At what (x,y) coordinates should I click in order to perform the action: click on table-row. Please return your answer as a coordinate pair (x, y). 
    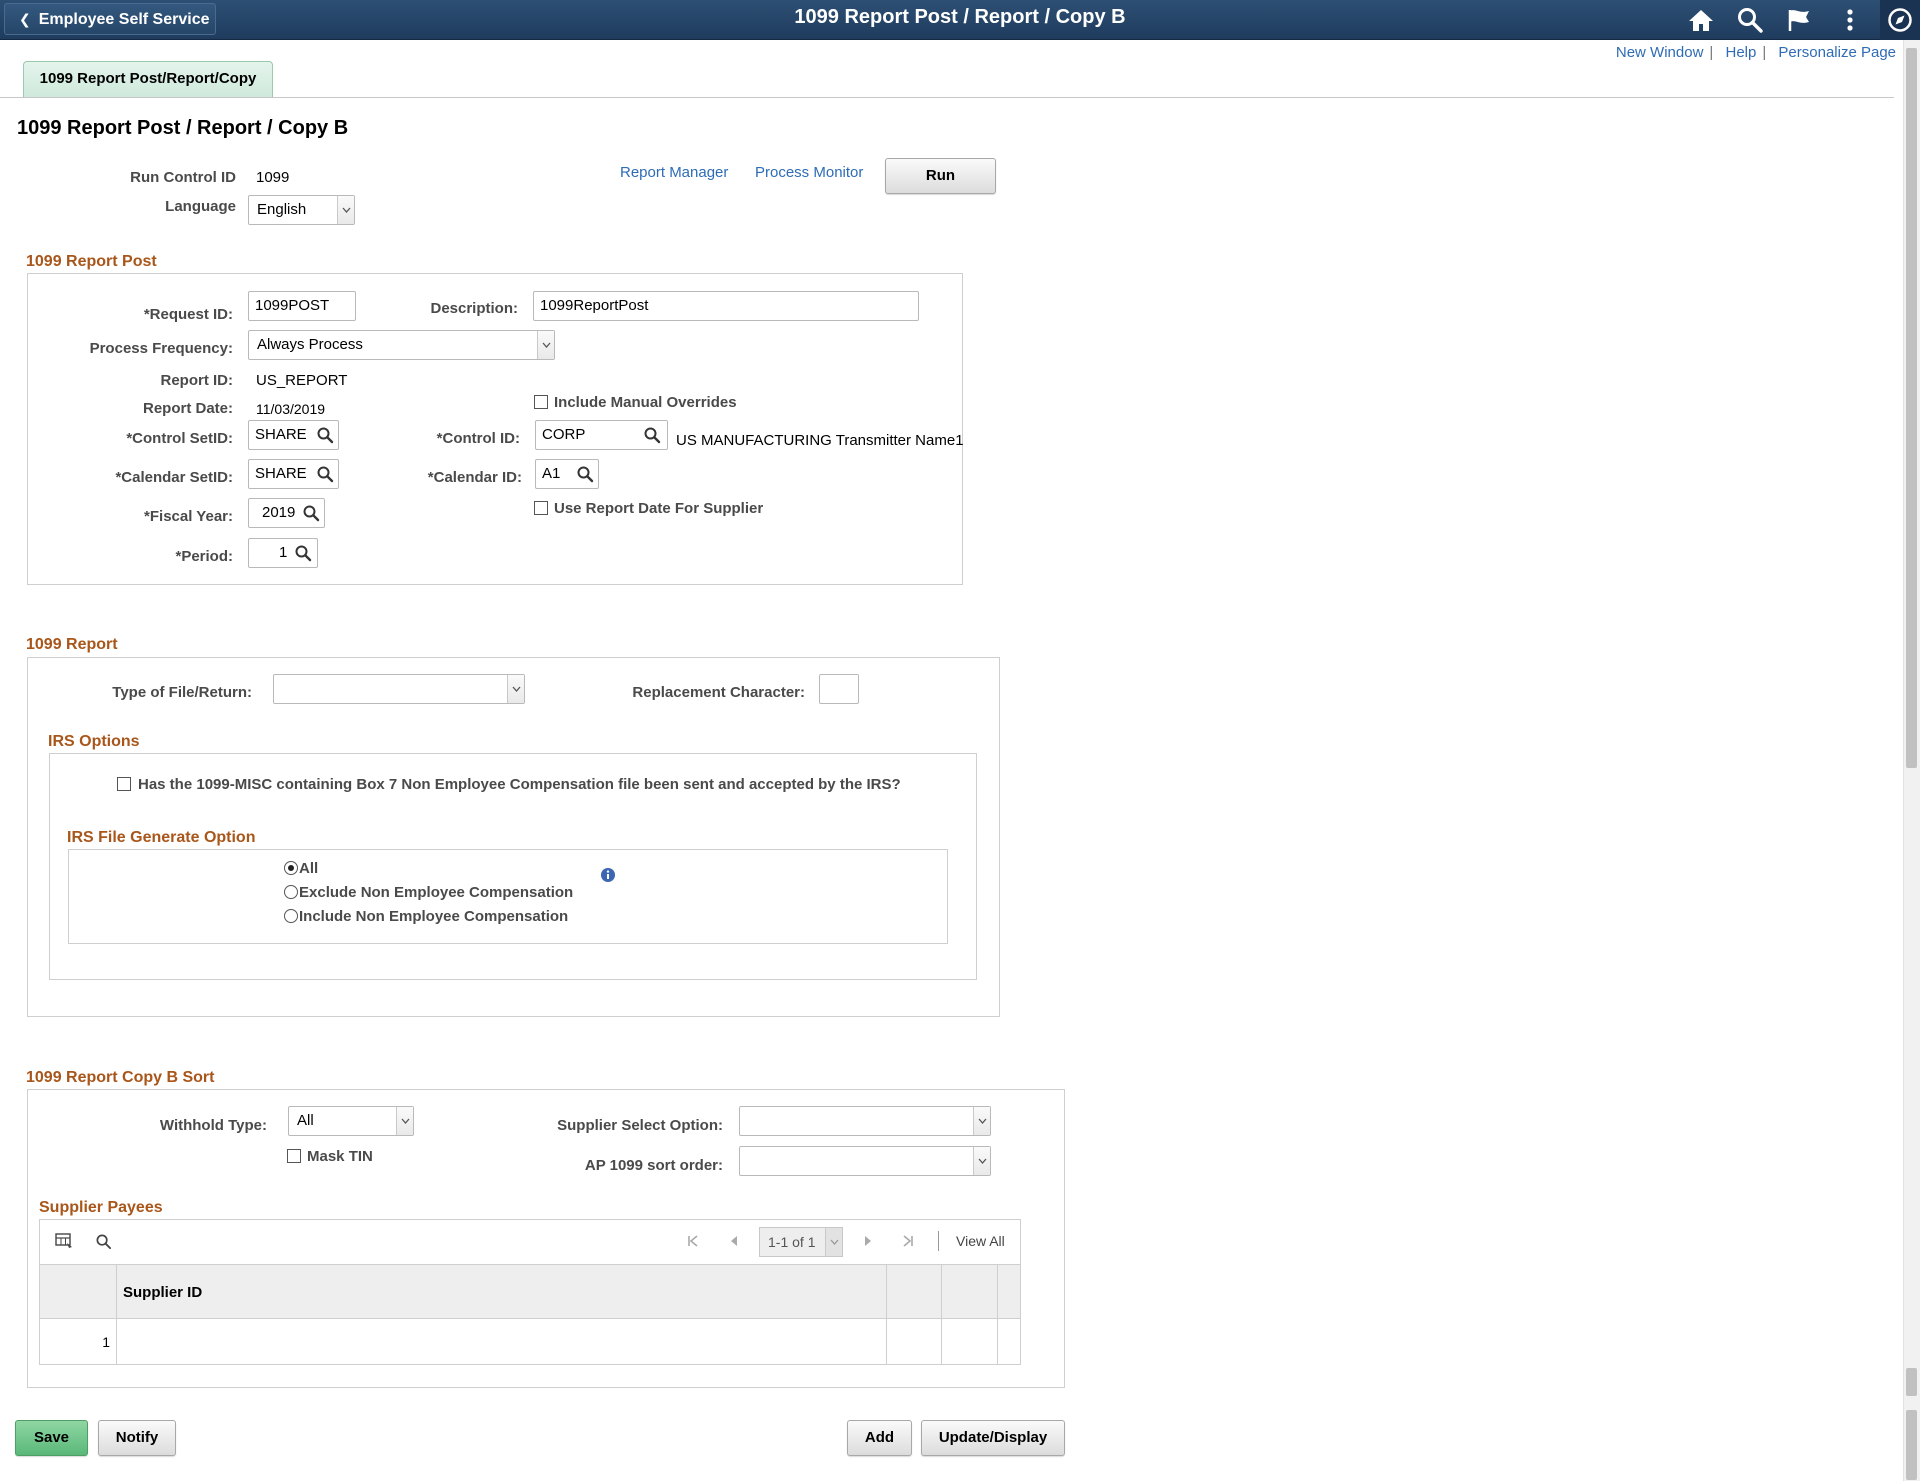
    Looking at the image, I should click on (530, 1342).